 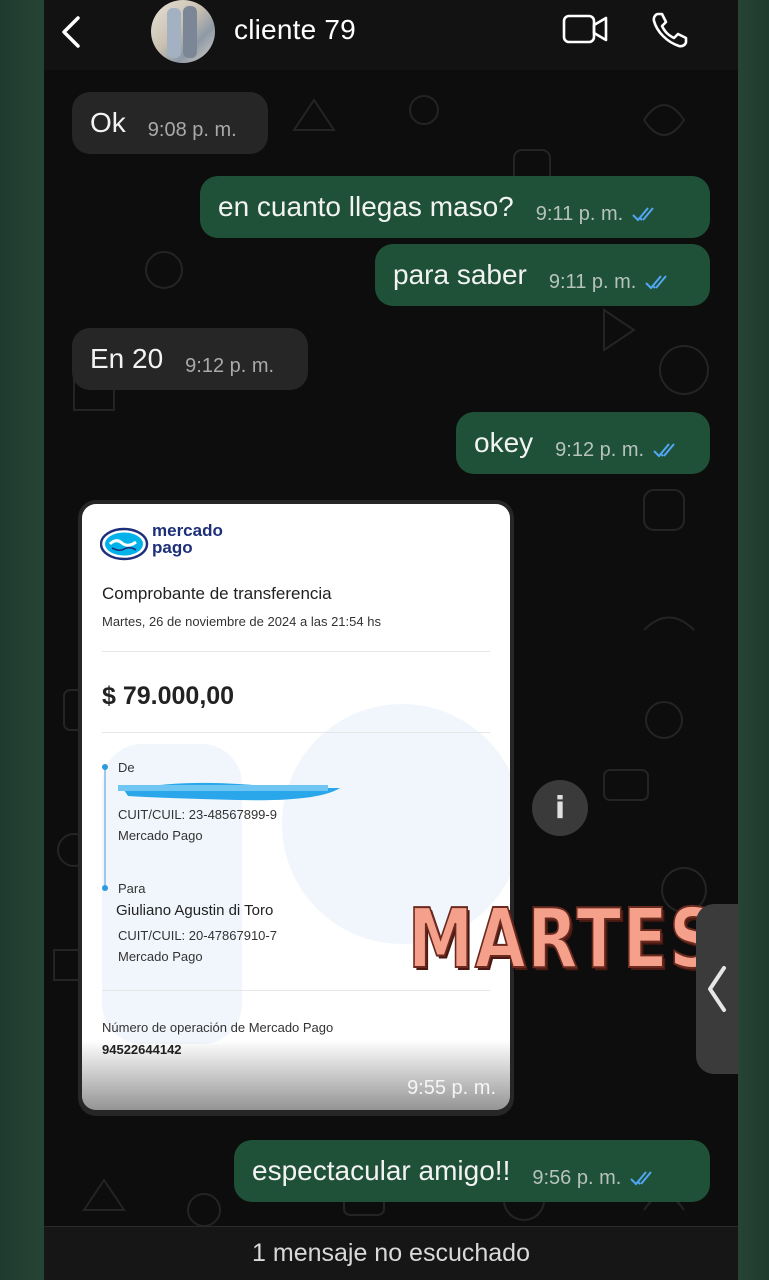 What do you see at coordinates (381, 1170) in the screenshot?
I see `message-text: espectacular amigo!!` at bounding box center [381, 1170].